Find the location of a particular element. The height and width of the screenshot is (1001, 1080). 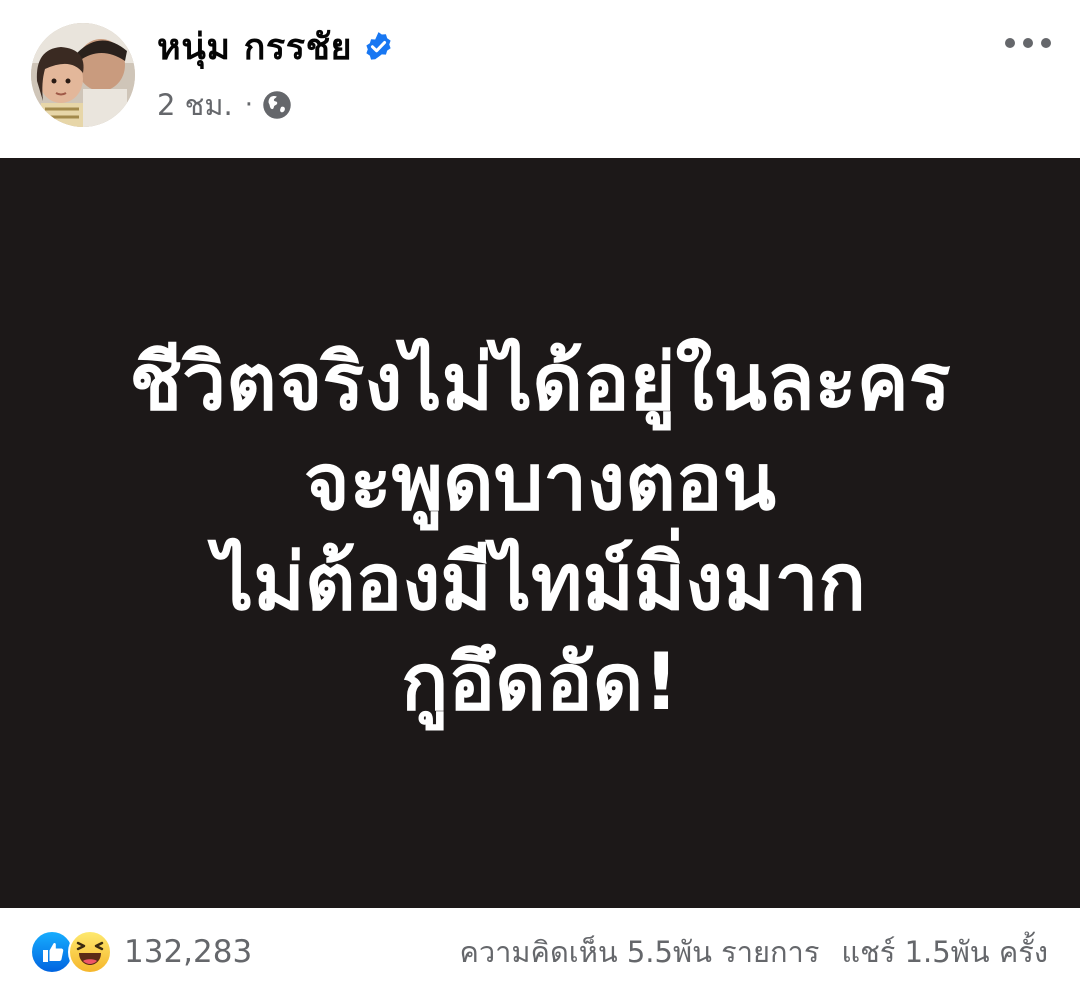

reactions-summary: 132,283 is located at coordinates (141, 952).